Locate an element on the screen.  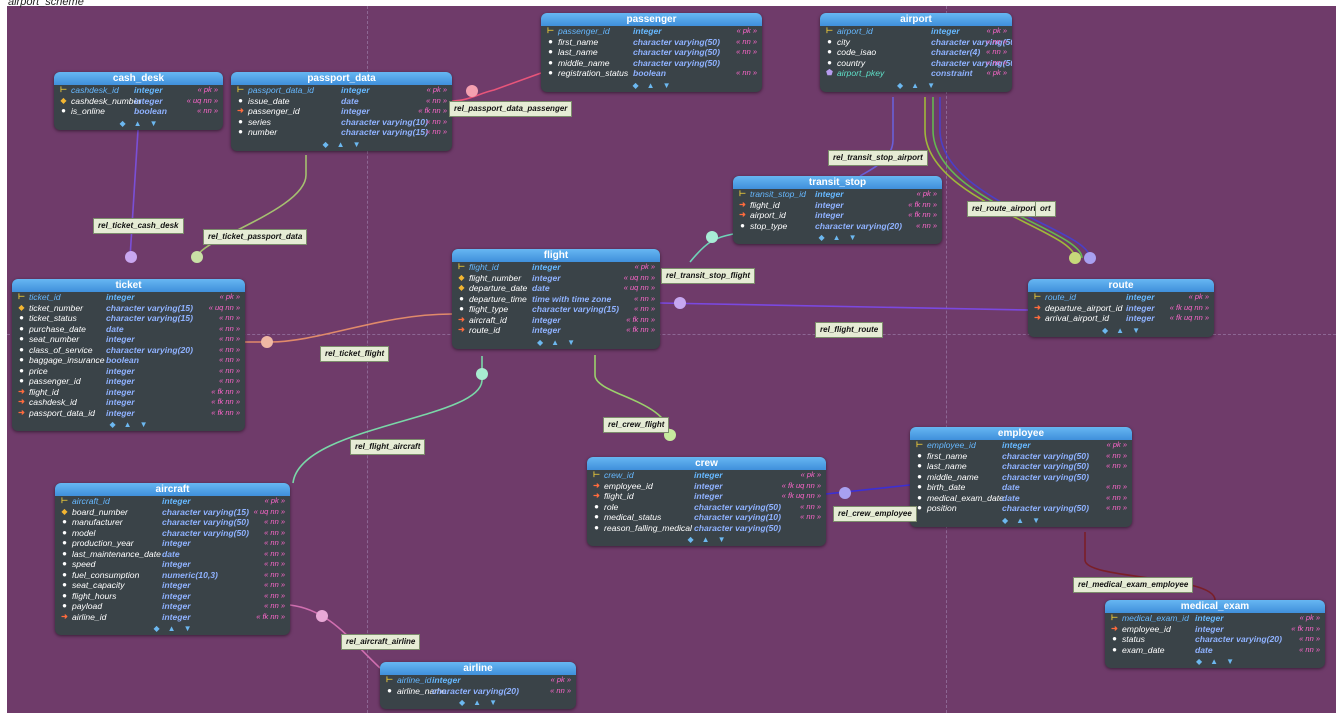
column-row: ● medical_exam_date date « nn » is located at coordinates (1021, 498).